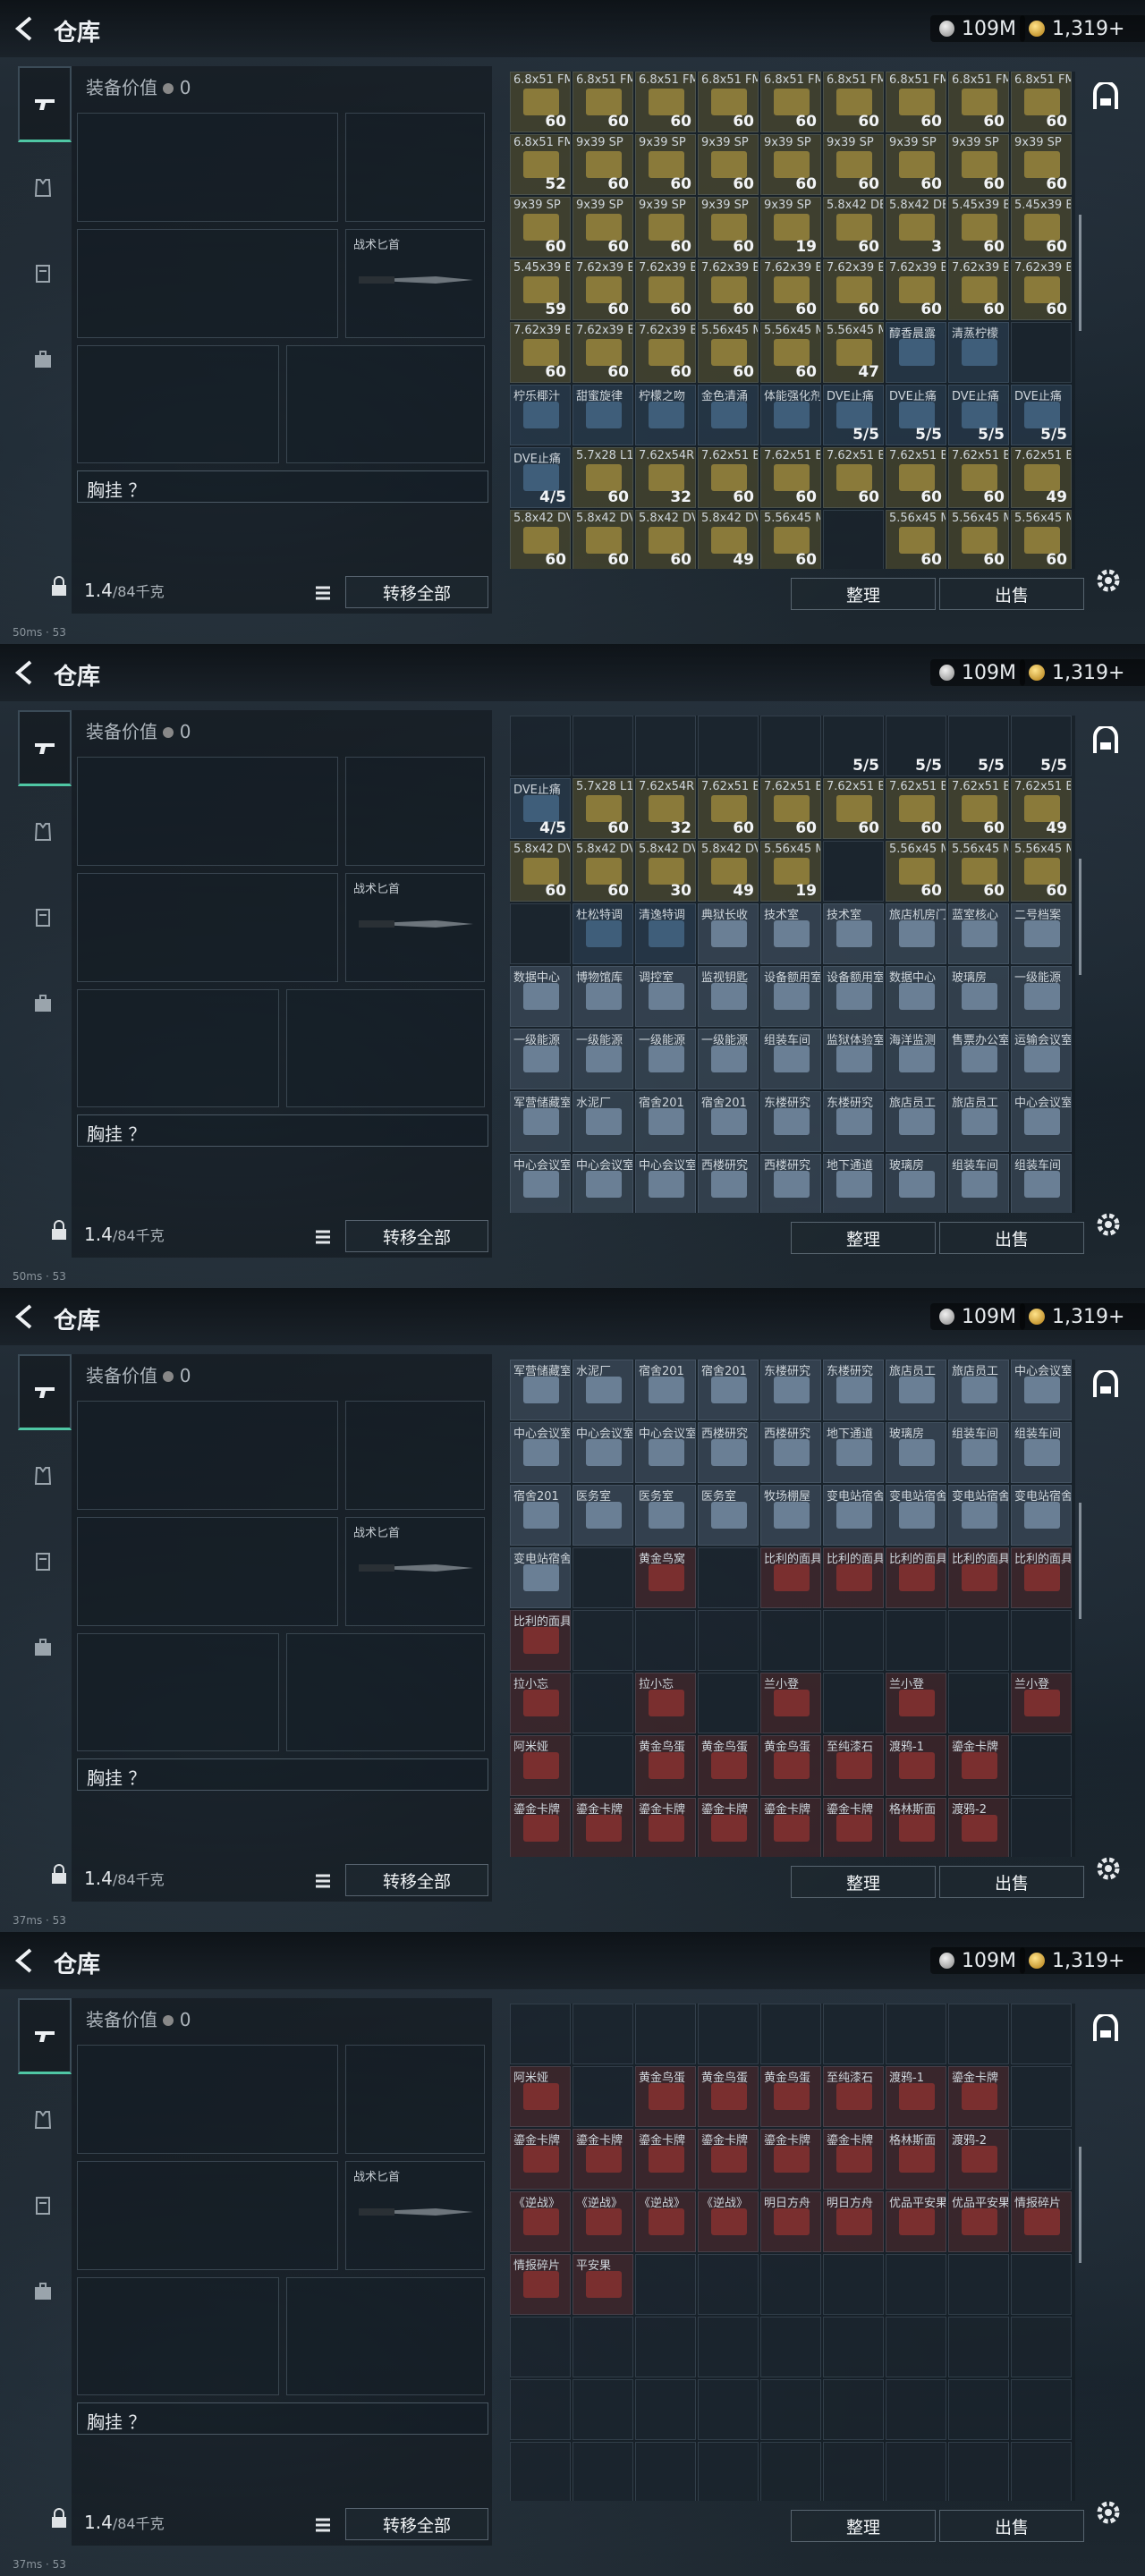 Image resolution: width=1145 pixels, height=2576 pixels. Describe the element at coordinates (540, 2096) in the screenshot. I see `stash-item: 阿米娅` at that location.